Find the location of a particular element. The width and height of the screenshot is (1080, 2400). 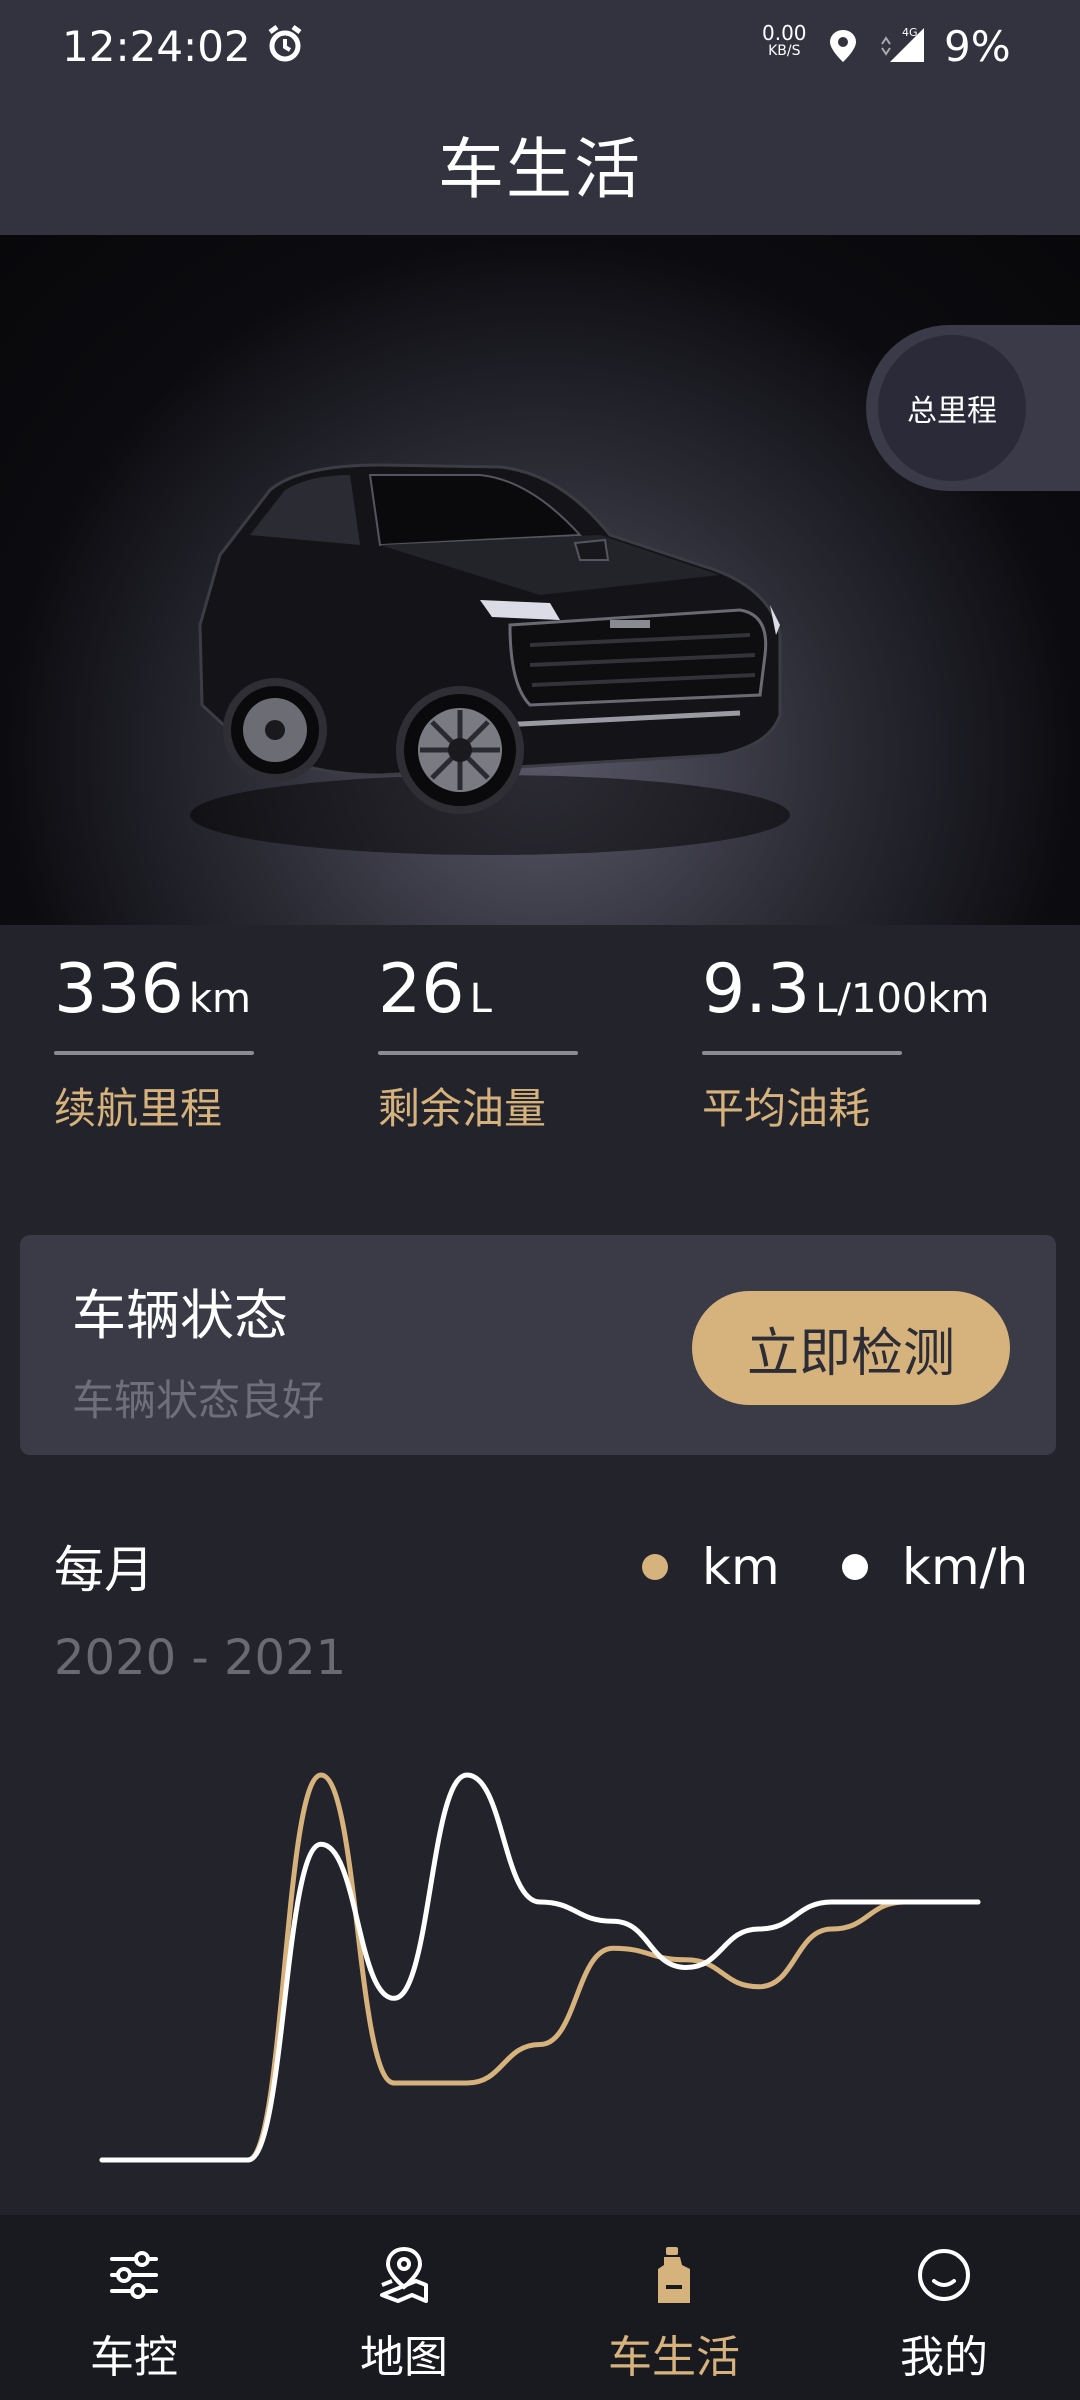

stat-fuel-value-row: 26 L is located at coordinates (478, 989).